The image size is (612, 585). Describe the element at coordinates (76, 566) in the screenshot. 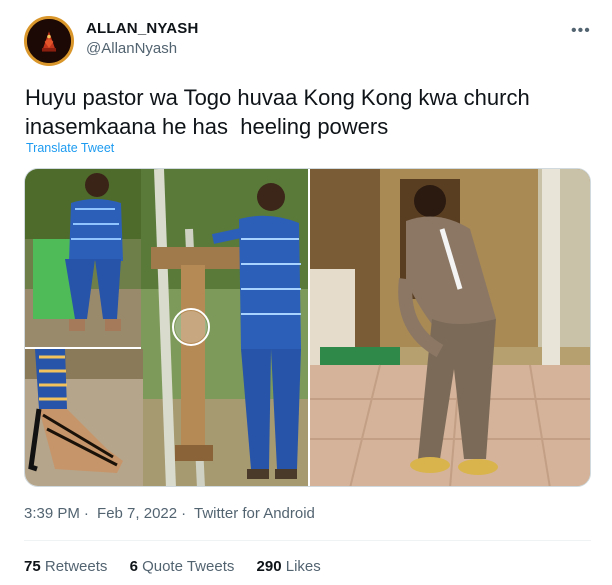

I see `retweets-label: Retweets` at that location.